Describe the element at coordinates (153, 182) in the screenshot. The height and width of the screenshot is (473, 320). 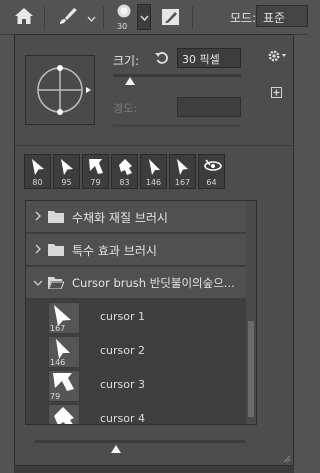
I see `recent-brush-size: 146` at that location.